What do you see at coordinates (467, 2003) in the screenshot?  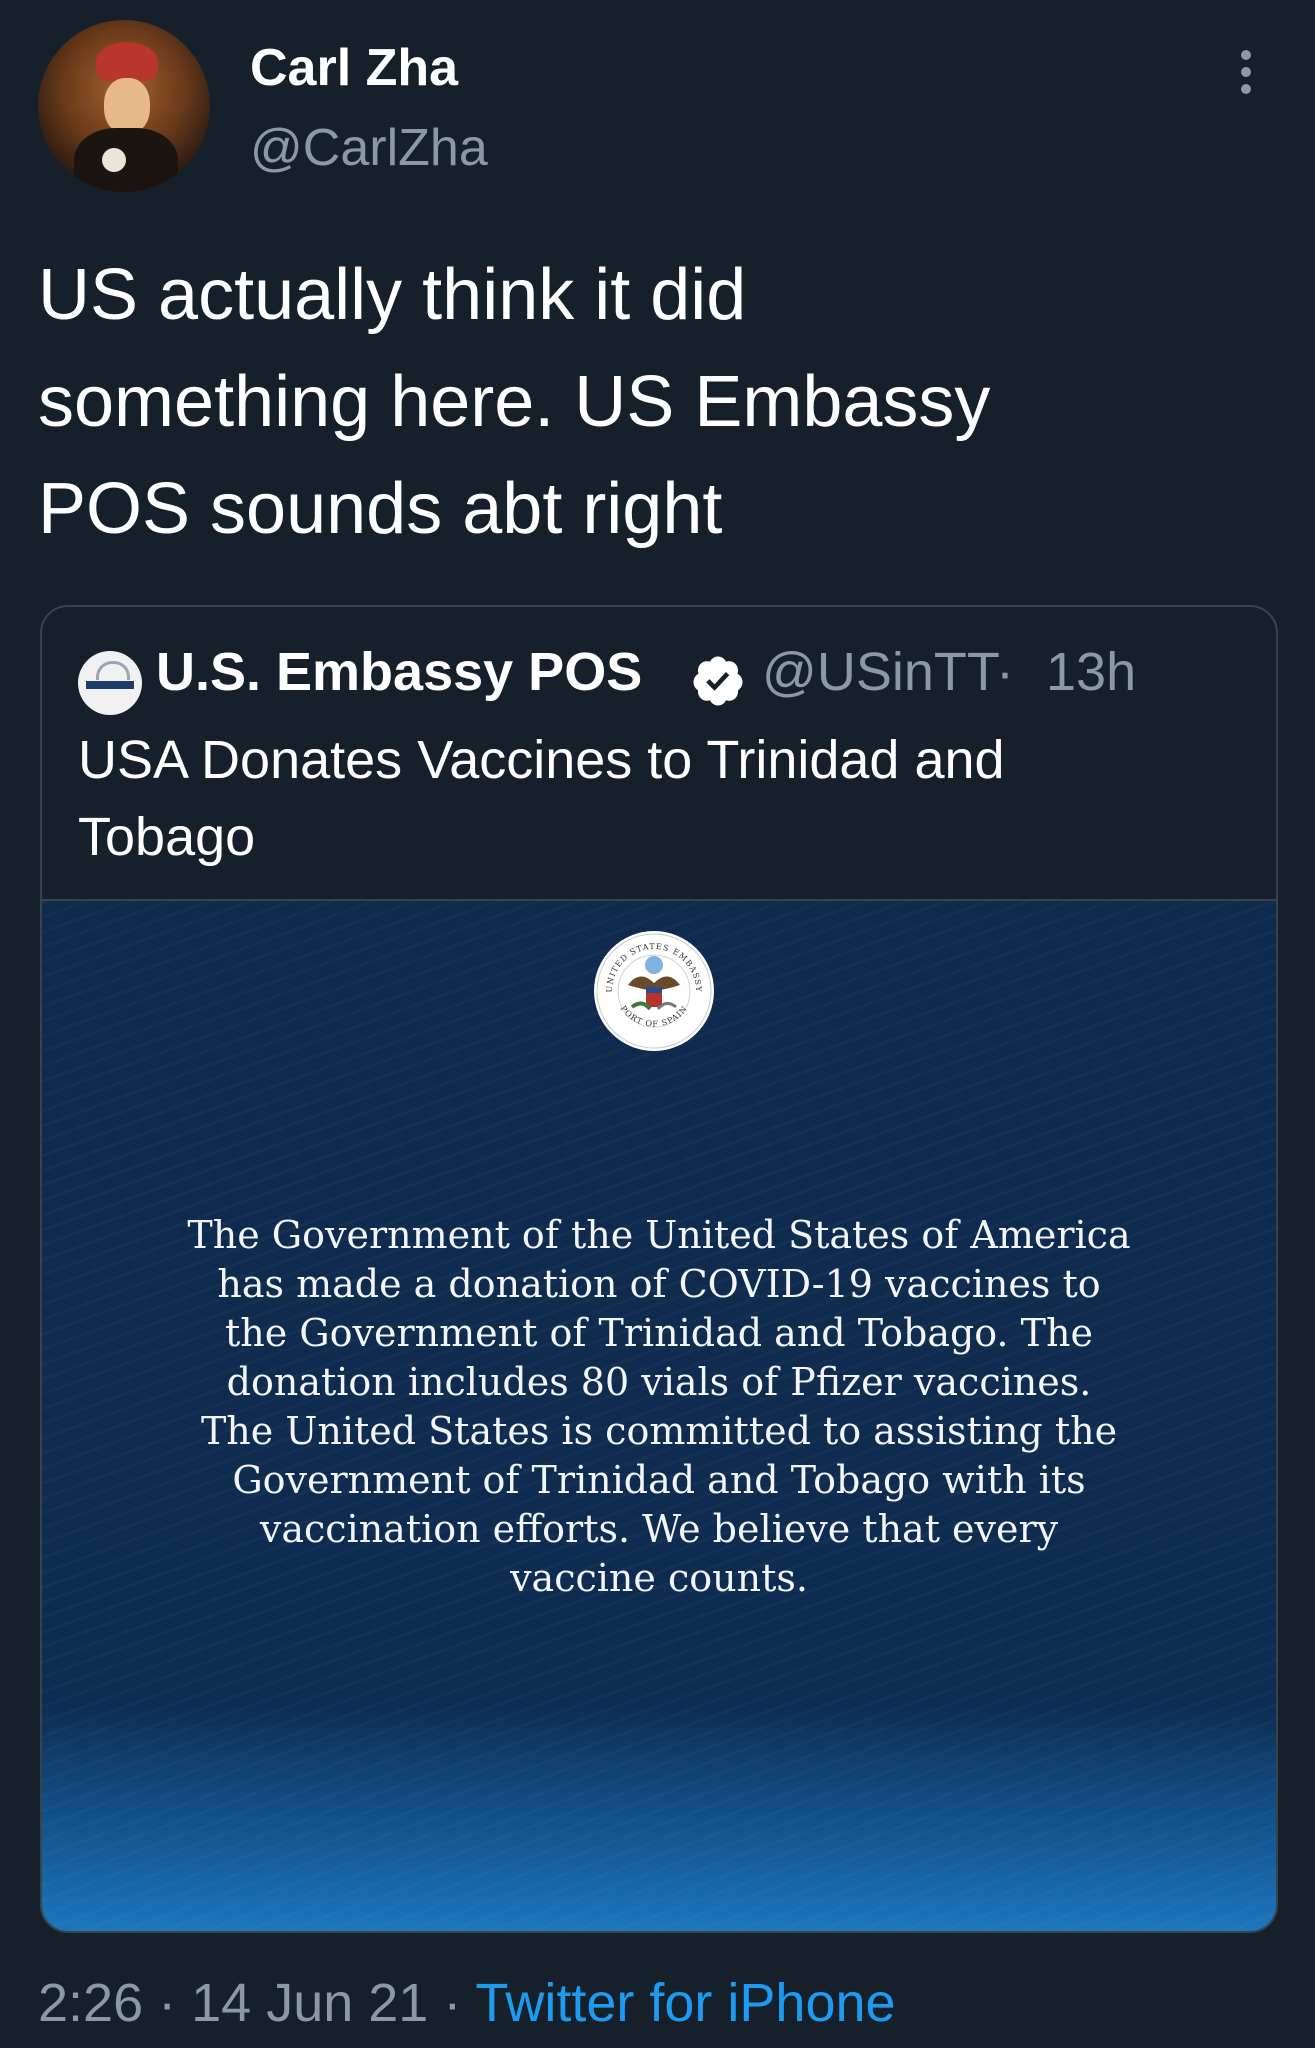 I see `tweet-meta: 2:26 · 14 Jun 21 · Twitter for iPhone` at bounding box center [467, 2003].